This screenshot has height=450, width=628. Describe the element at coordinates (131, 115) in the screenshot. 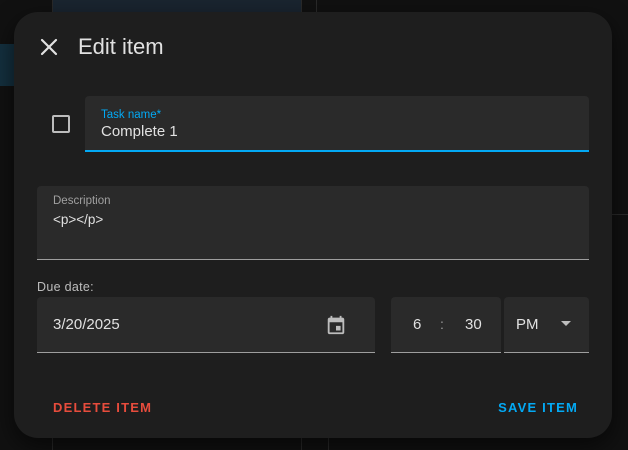

I see `task-name-label: Task name*` at that location.